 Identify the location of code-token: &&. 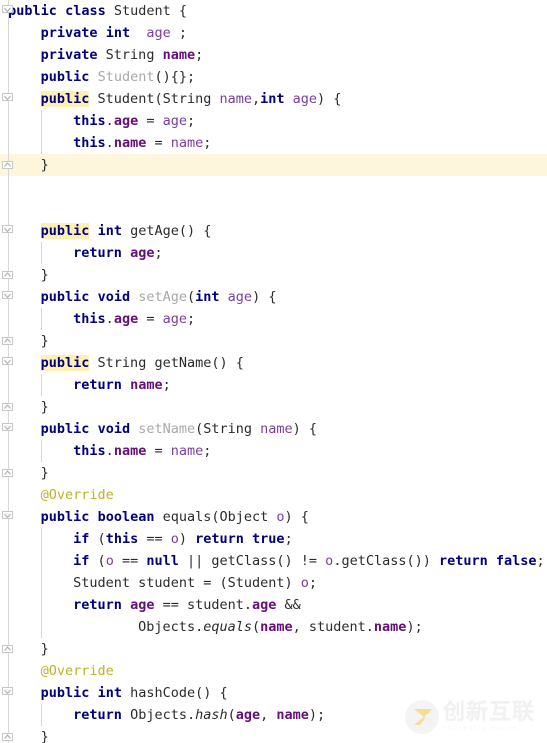
(288, 605).